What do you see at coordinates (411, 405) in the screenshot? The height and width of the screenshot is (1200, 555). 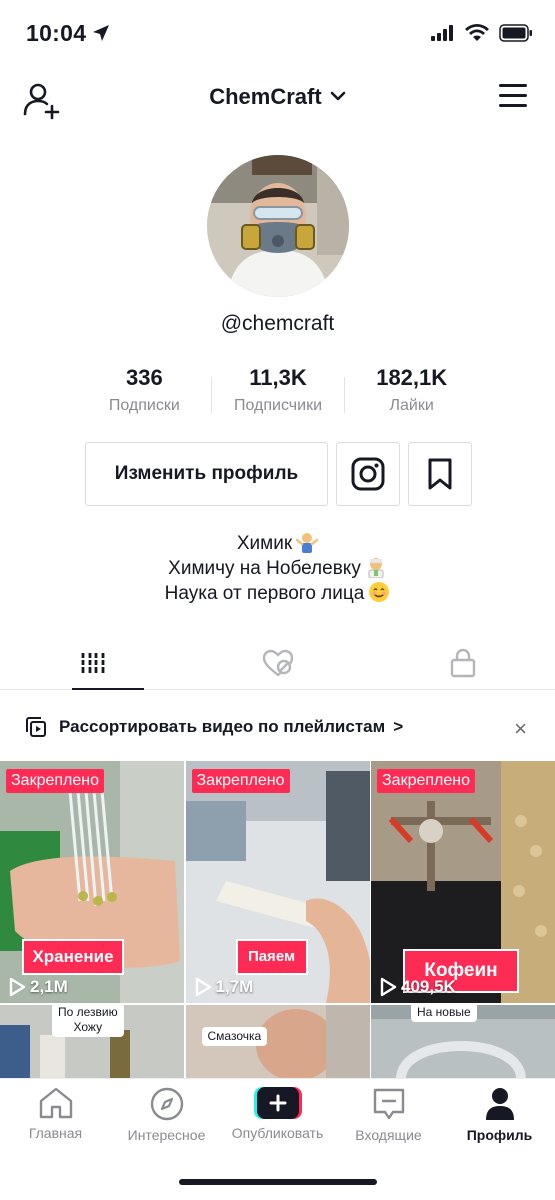 I see `stat-label: Лайки` at bounding box center [411, 405].